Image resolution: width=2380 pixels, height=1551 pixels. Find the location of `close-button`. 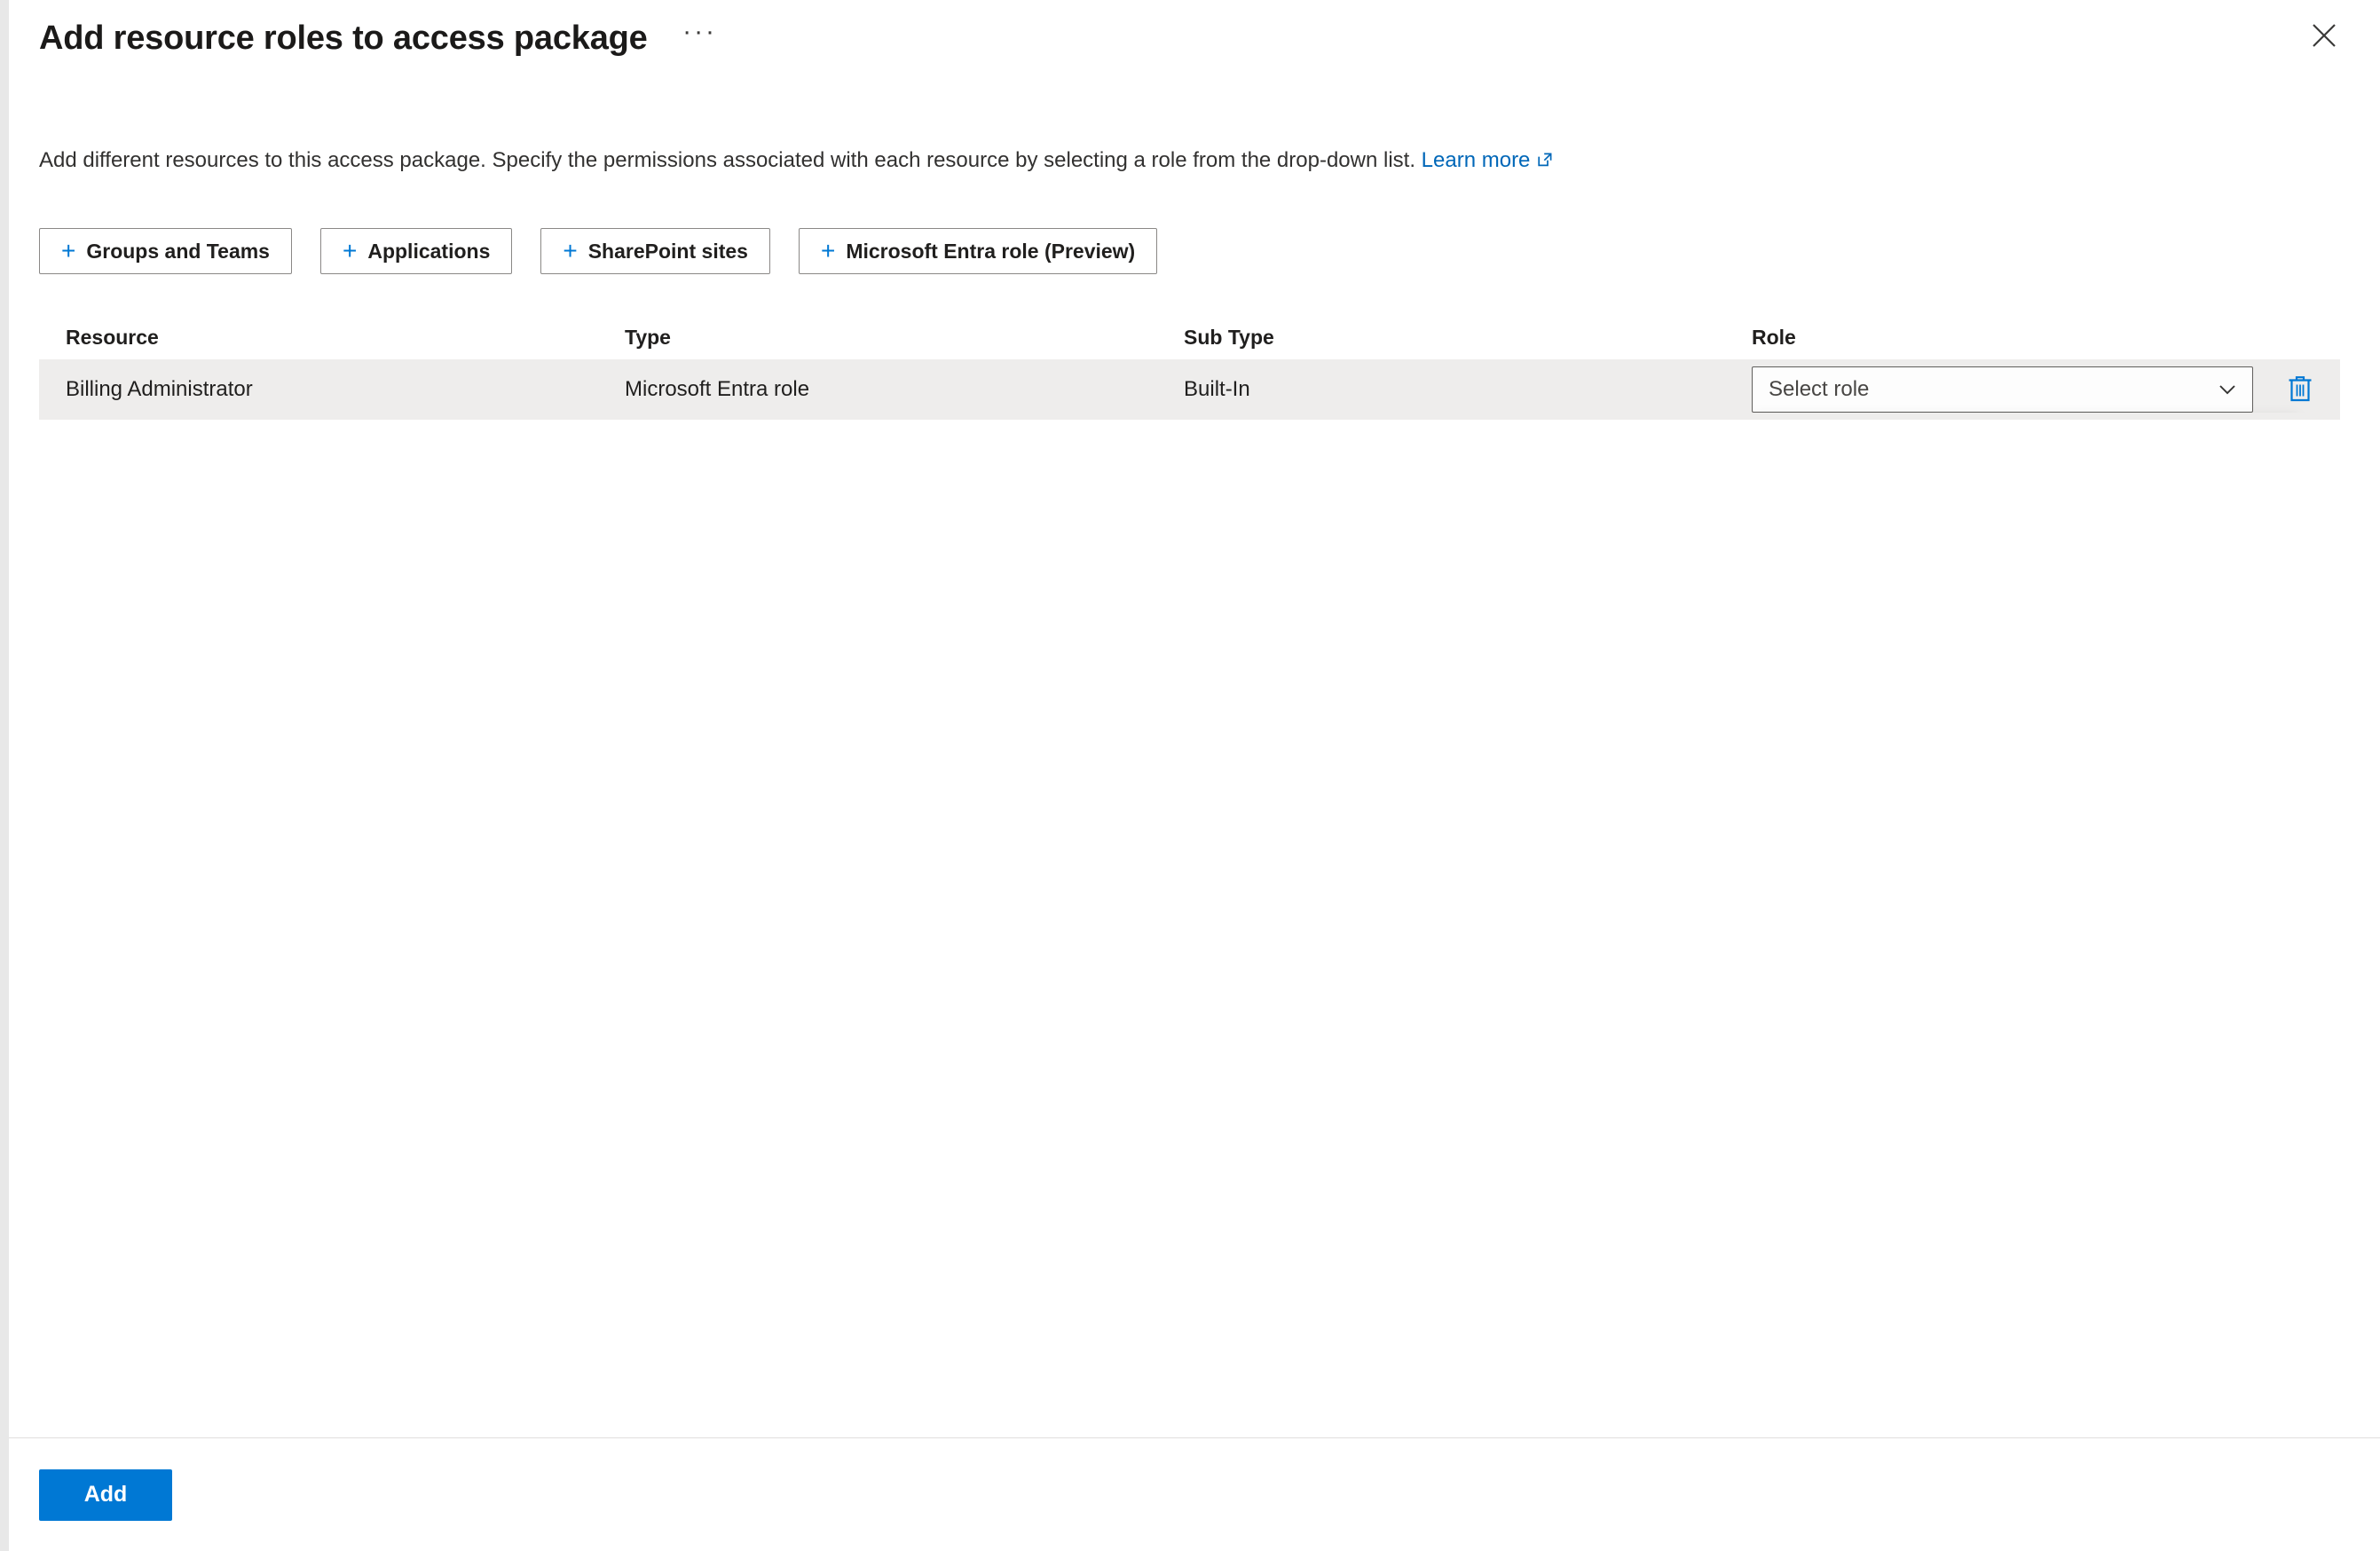

close-button is located at coordinates (2324, 36).